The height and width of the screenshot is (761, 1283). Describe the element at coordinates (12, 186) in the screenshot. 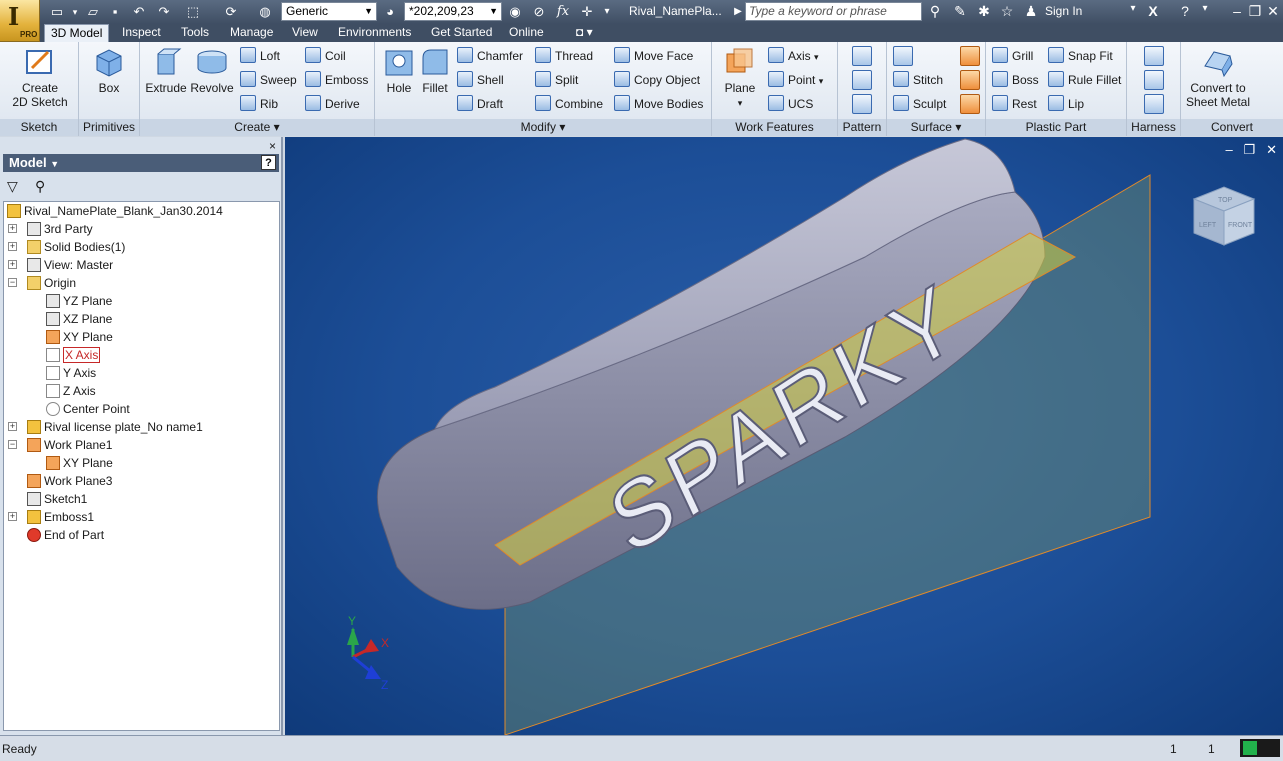

I see `filter-icon: ▽` at that location.